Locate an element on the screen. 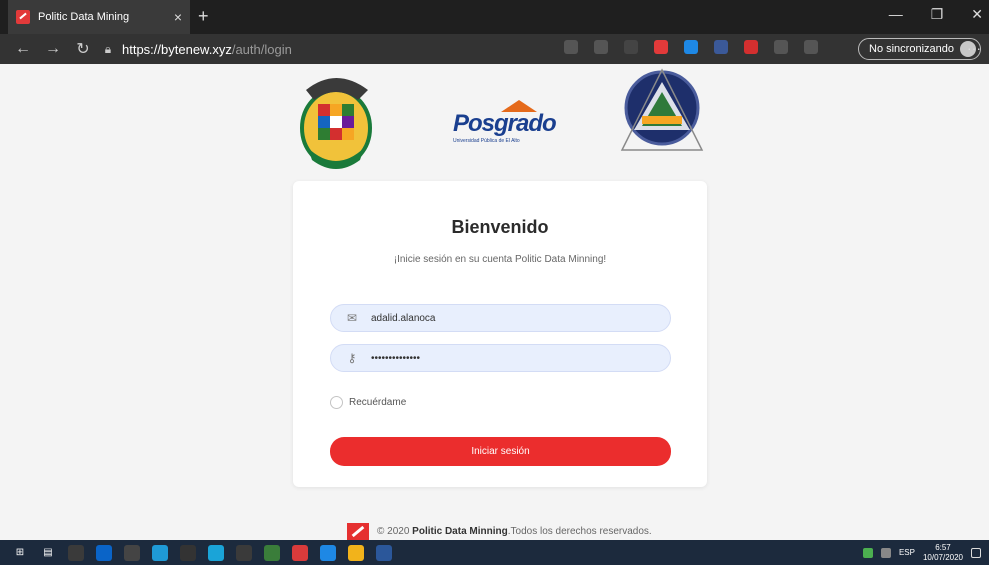 The height and width of the screenshot is (565, 989). vscode-icon is located at coordinates (328, 552).